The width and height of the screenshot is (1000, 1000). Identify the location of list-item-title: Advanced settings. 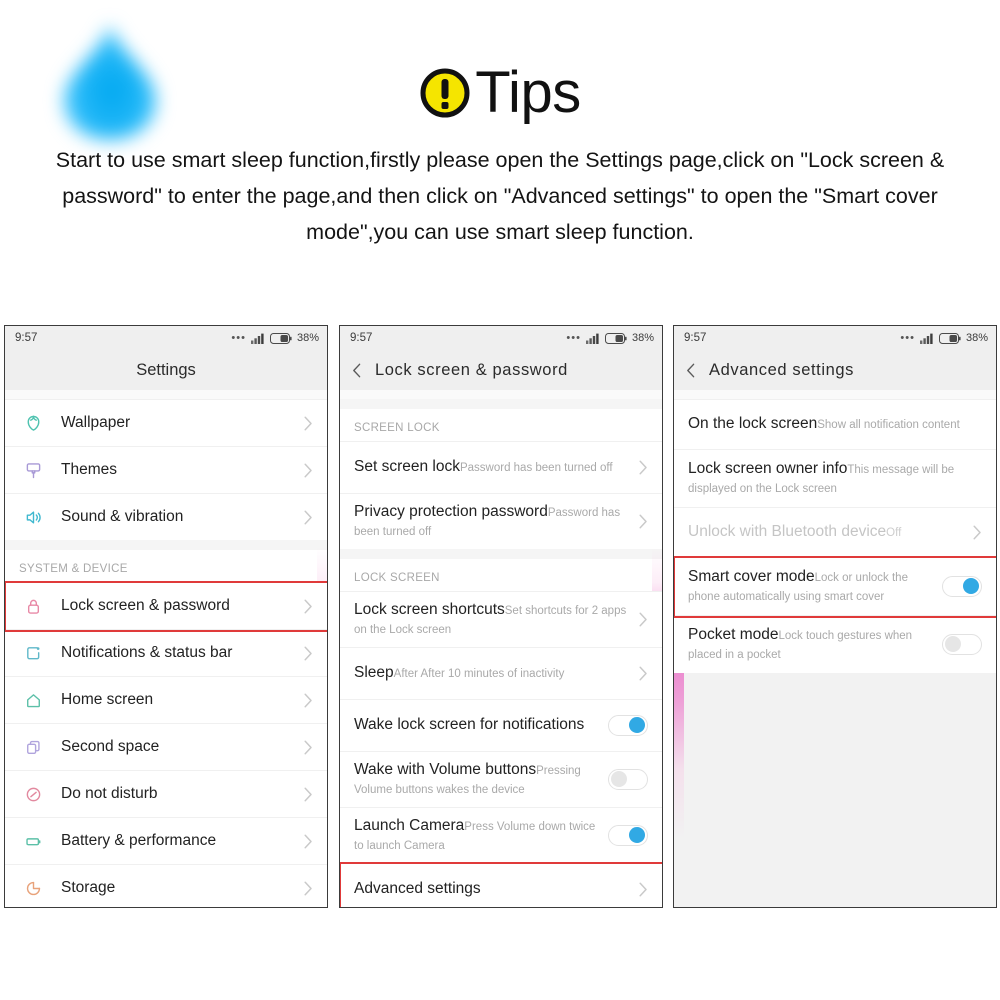
(417, 888).